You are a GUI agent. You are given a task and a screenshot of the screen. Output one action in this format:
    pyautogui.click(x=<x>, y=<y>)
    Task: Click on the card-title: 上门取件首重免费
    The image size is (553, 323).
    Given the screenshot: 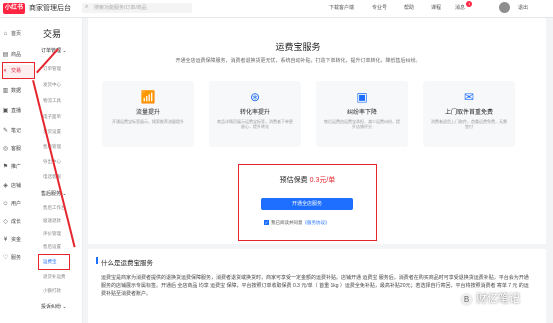 What is the action you would take?
    pyautogui.click(x=468, y=113)
    